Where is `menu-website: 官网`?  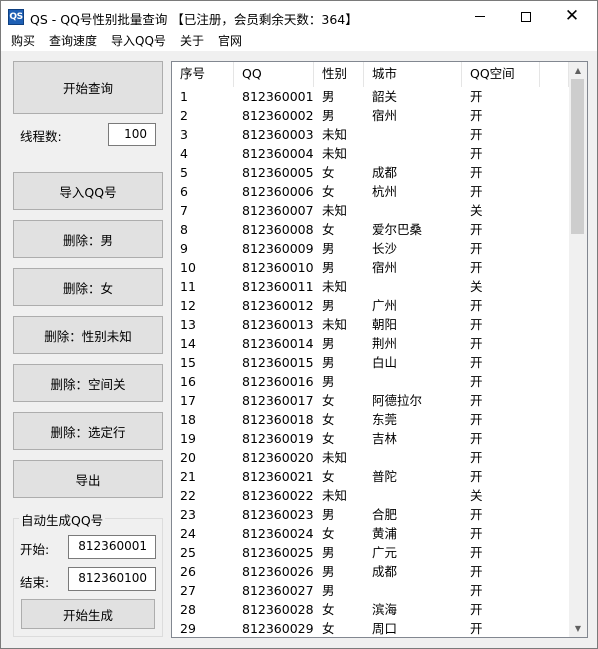 menu-website: 官网 is located at coordinates (230, 41).